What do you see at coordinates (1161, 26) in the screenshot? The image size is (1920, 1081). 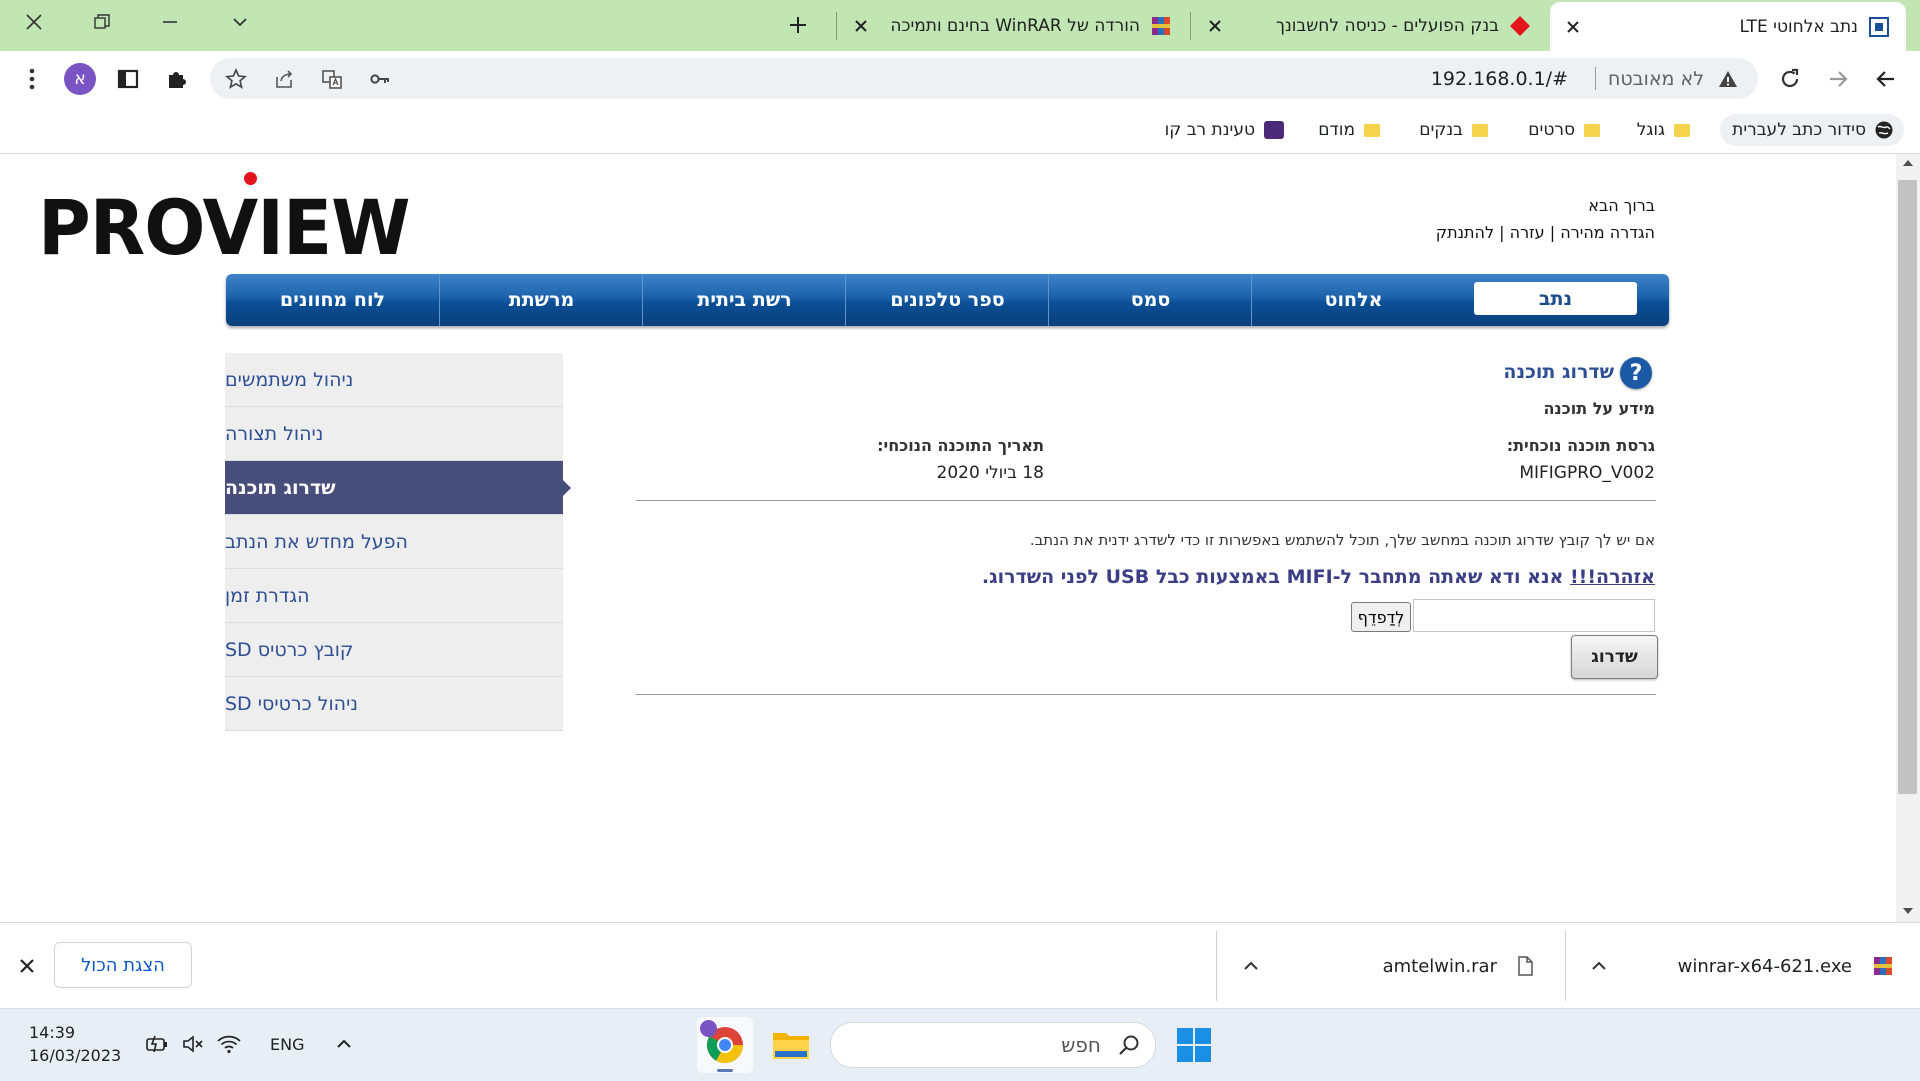 I see `winrar-icon` at bounding box center [1161, 26].